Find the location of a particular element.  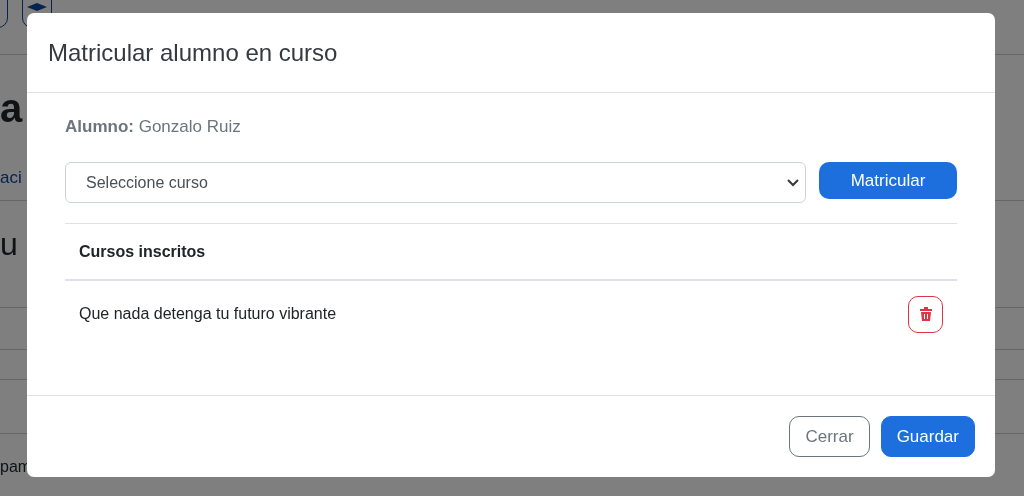

modal-title: Matricular alumno en curso is located at coordinates (193, 52).